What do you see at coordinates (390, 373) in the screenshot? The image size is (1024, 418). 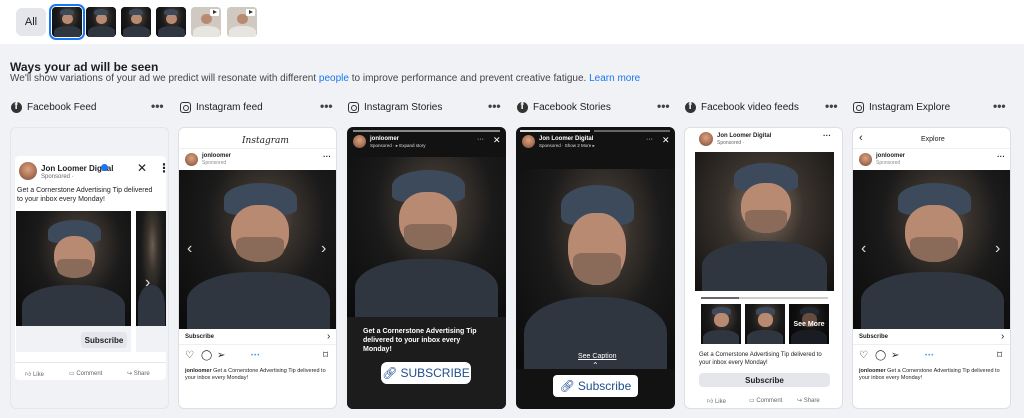 I see `link-icon: 🔗︎` at bounding box center [390, 373].